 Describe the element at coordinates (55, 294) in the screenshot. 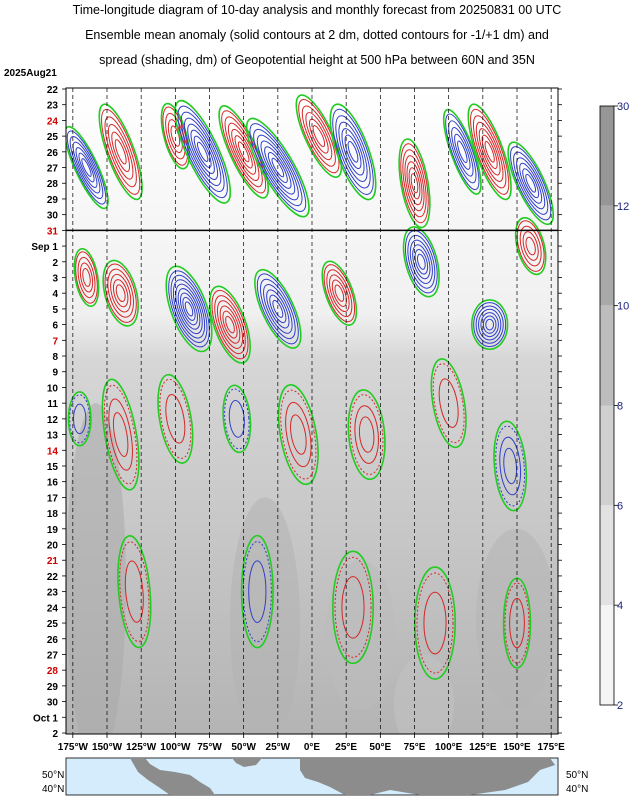

I see `y-tick-label: 4` at that location.